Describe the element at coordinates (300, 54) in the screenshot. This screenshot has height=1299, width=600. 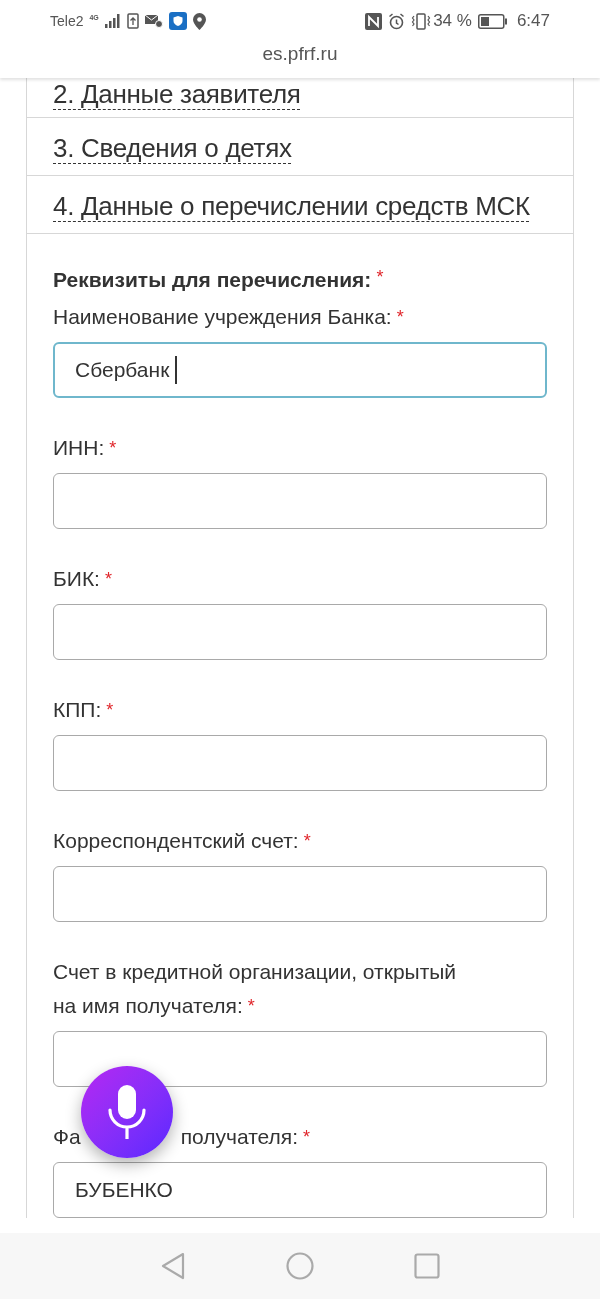
I see `url-text: es.pfrf.ru` at that location.